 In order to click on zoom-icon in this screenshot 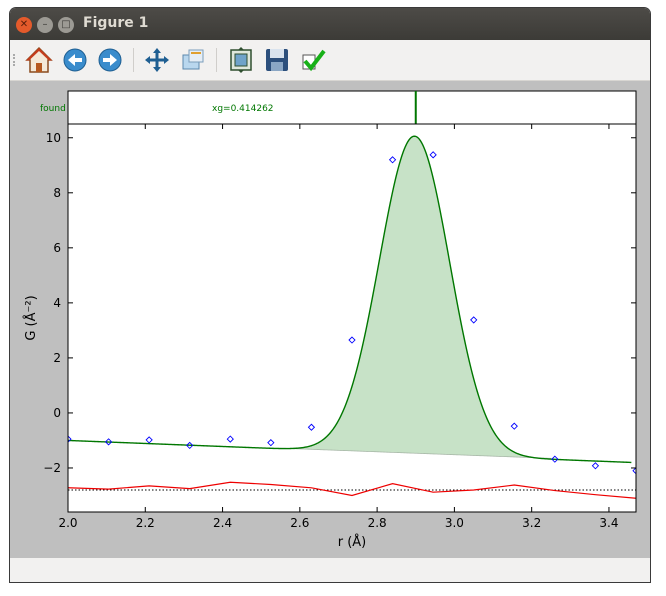, I will do `click(193, 59)`.